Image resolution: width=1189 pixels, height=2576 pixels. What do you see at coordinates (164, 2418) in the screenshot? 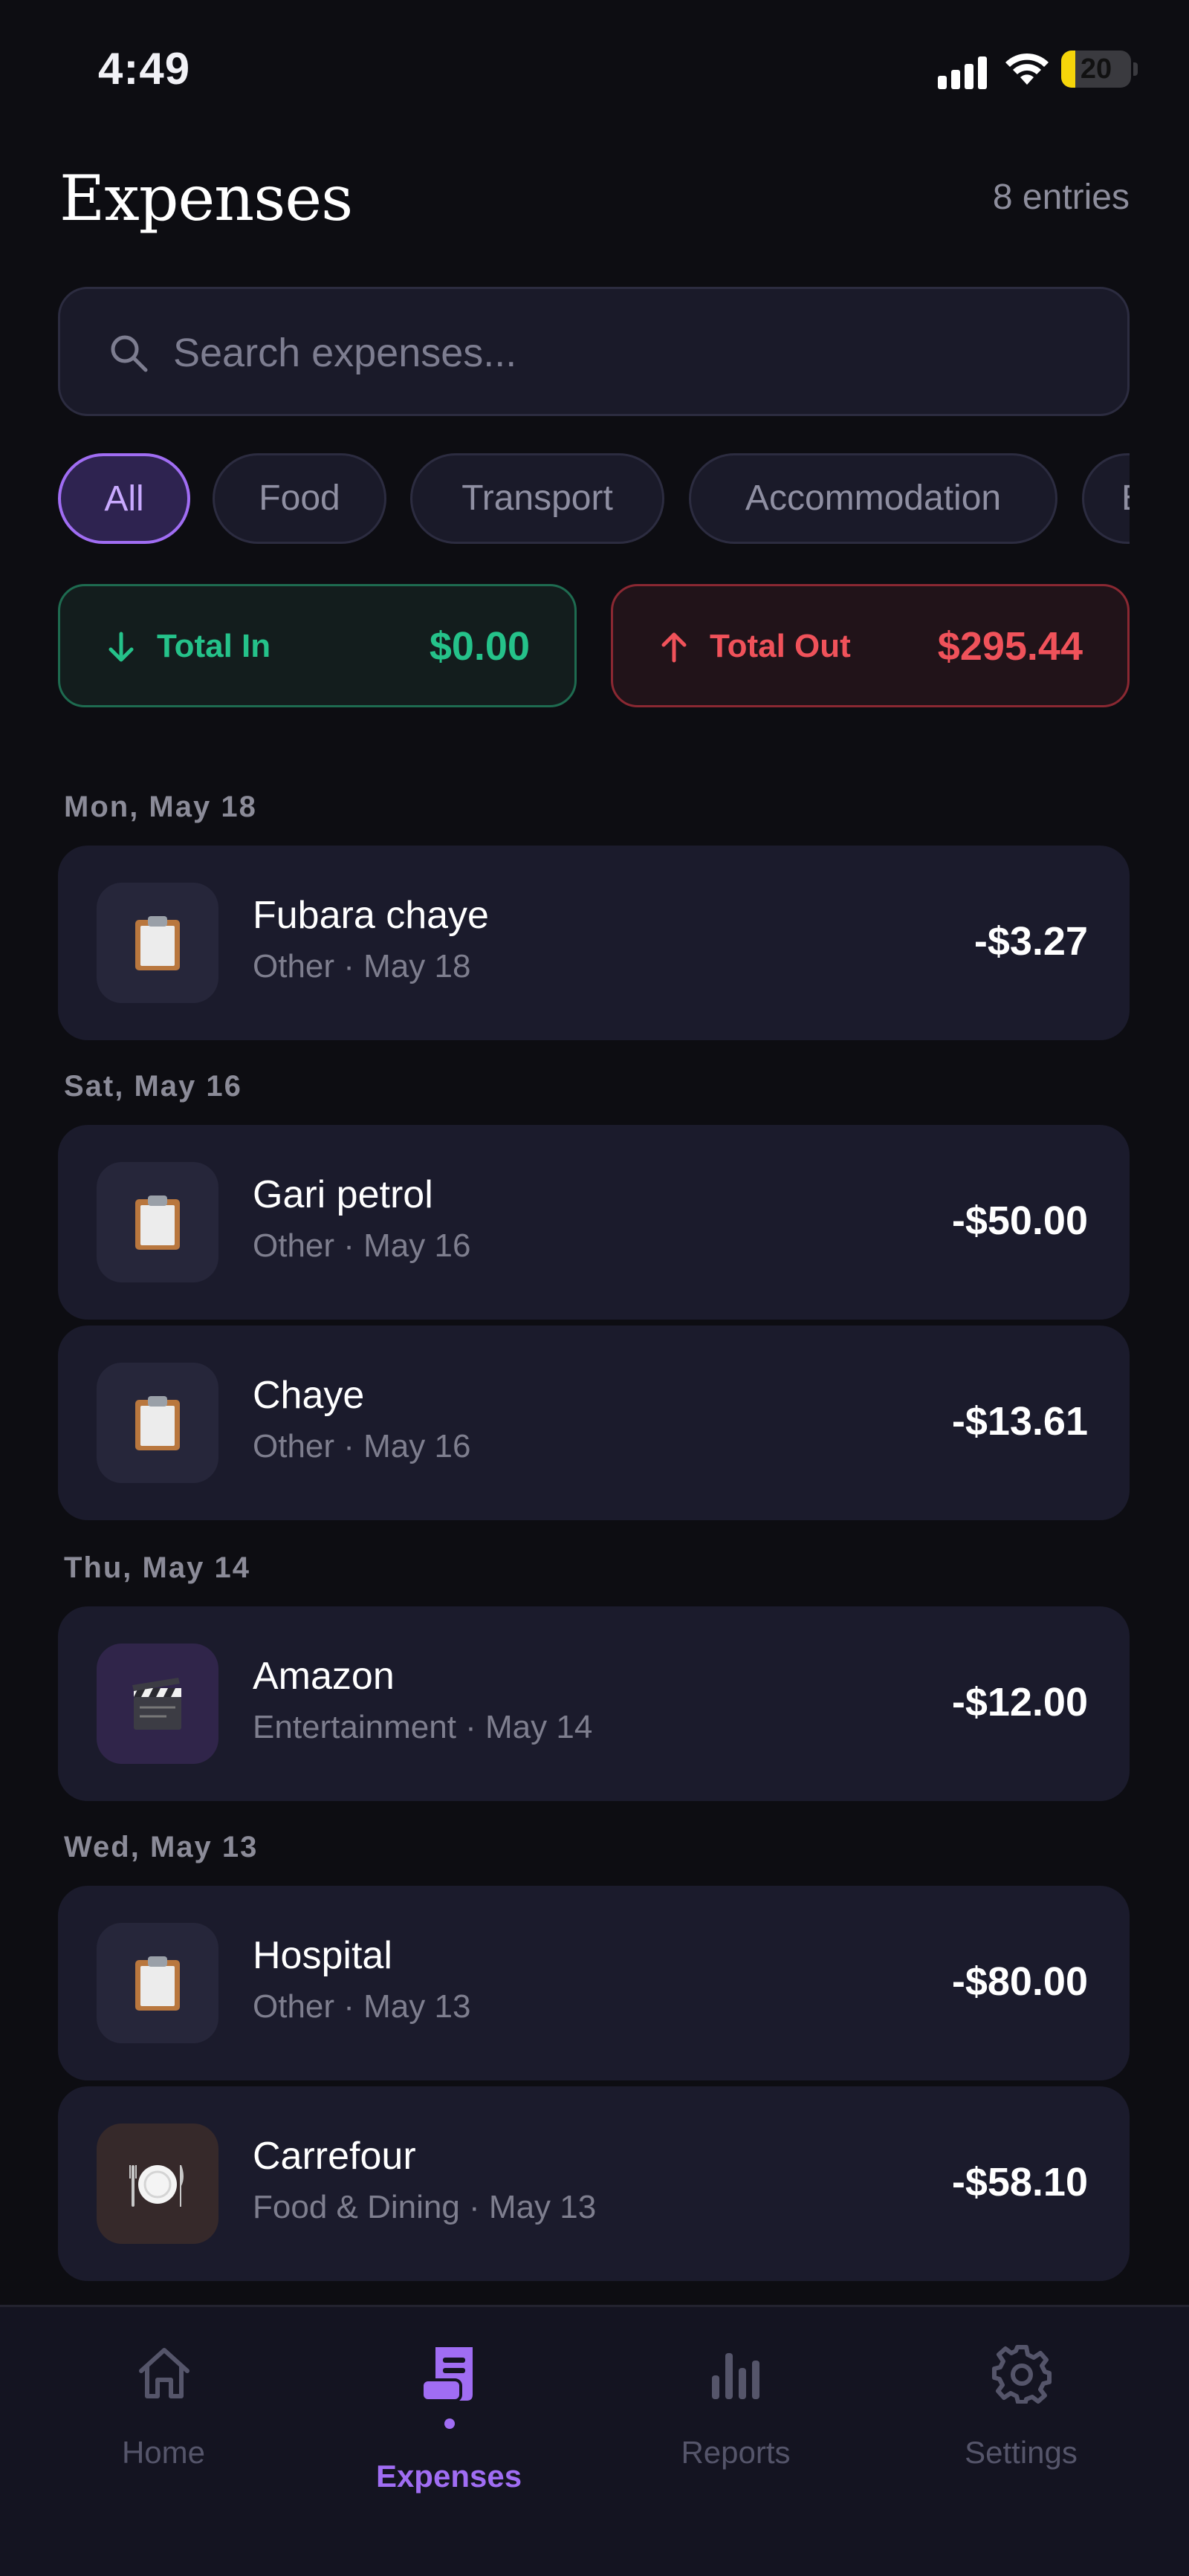
I see `tab-home: Home` at bounding box center [164, 2418].